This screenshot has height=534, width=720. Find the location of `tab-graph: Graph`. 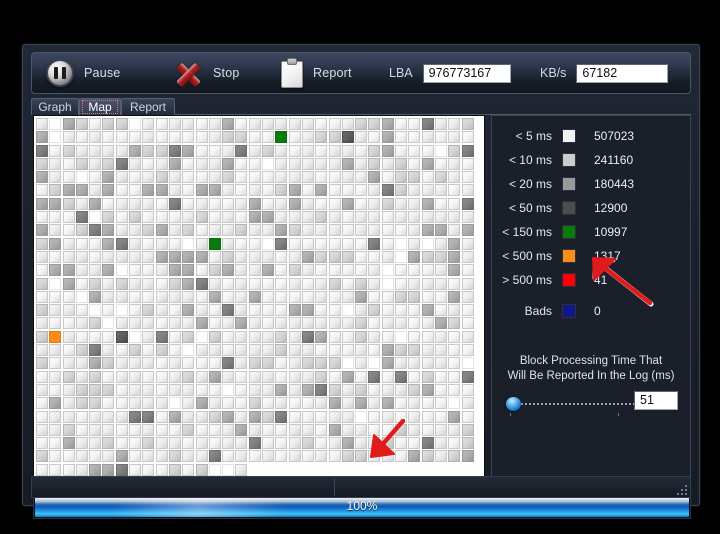

tab-graph: Graph is located at coordinates (55, 106).